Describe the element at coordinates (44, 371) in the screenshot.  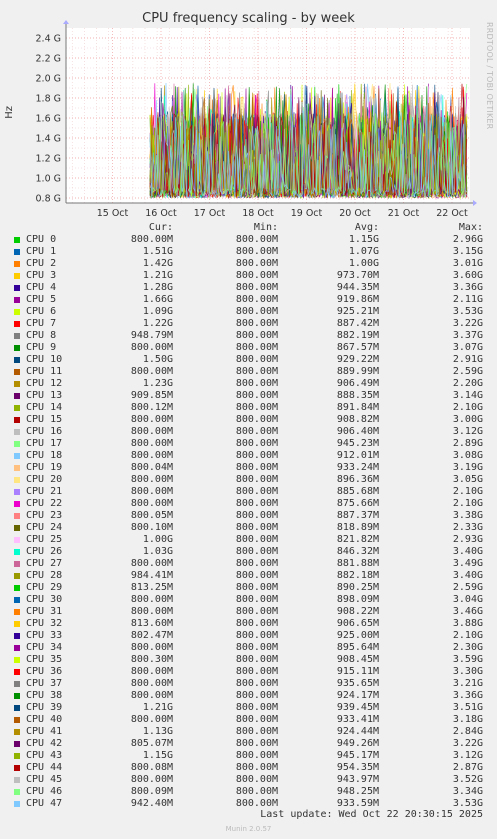
I see `legend-name: CPU 11` at that location.